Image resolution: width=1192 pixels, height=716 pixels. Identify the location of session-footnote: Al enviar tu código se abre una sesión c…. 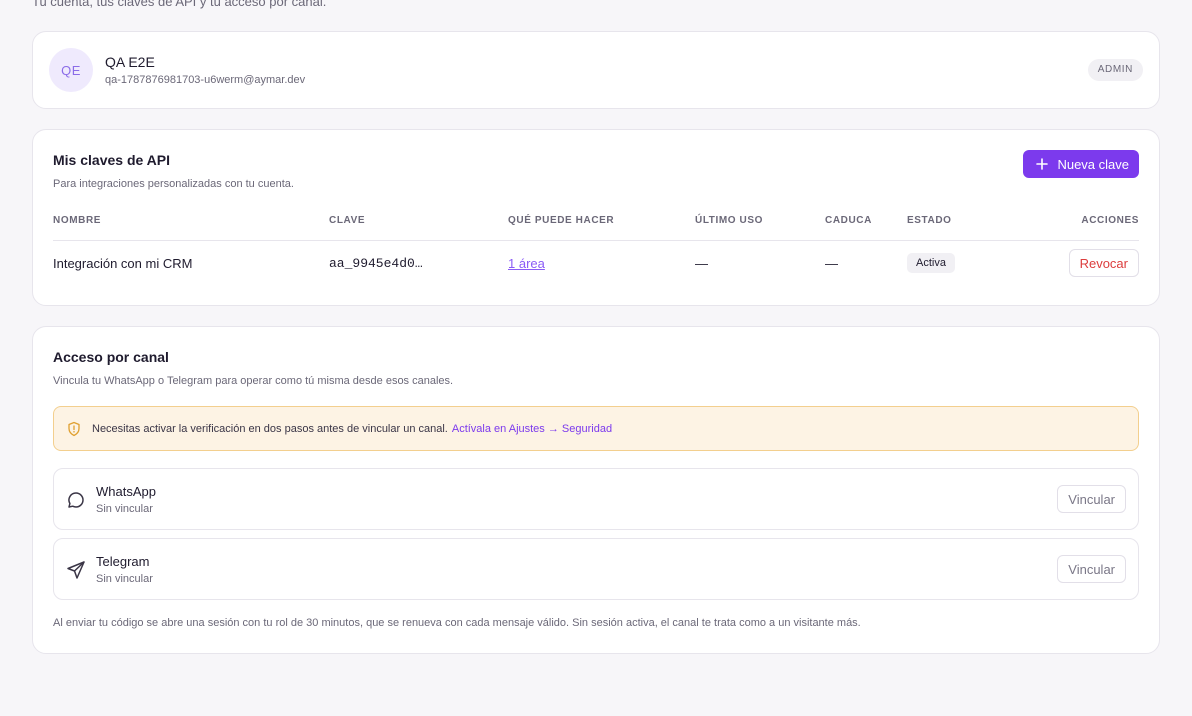
(457, 623).